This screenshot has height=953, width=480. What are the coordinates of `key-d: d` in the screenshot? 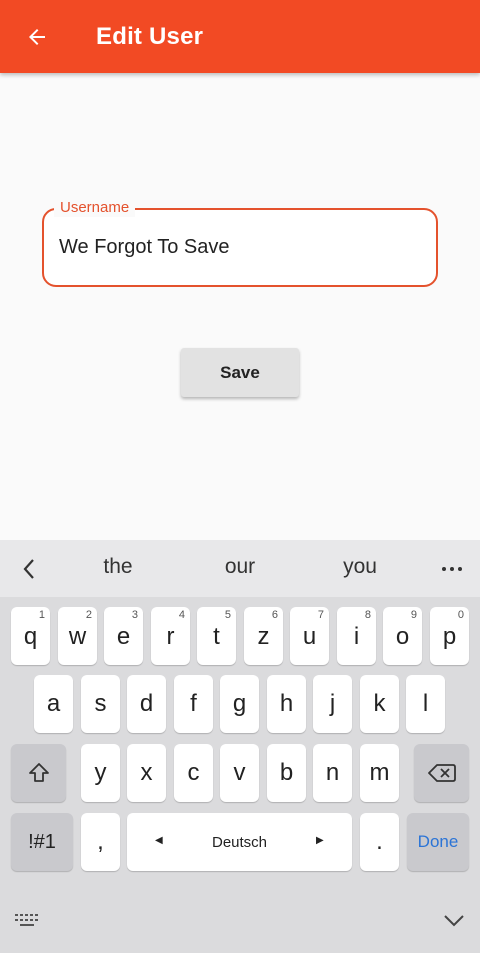 It's located at (146, 704).